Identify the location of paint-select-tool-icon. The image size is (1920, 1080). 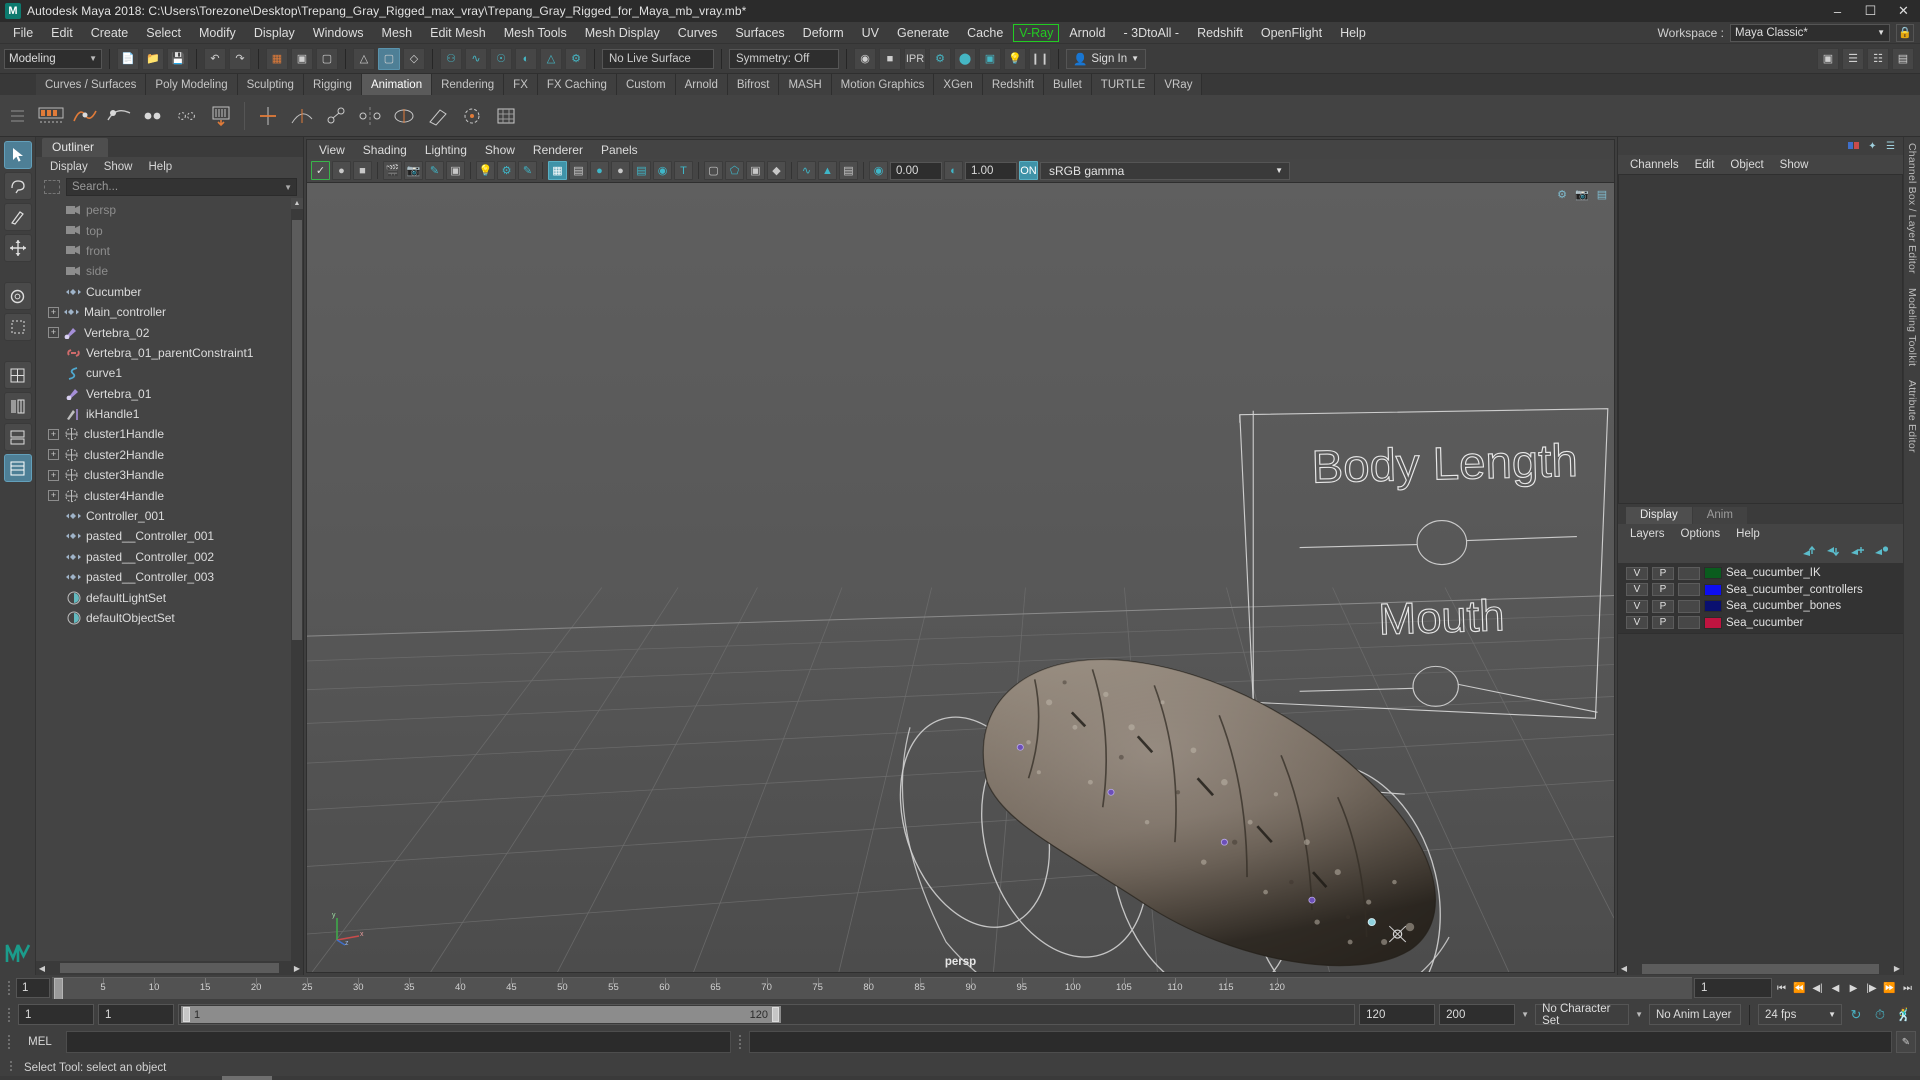
(17, 217).